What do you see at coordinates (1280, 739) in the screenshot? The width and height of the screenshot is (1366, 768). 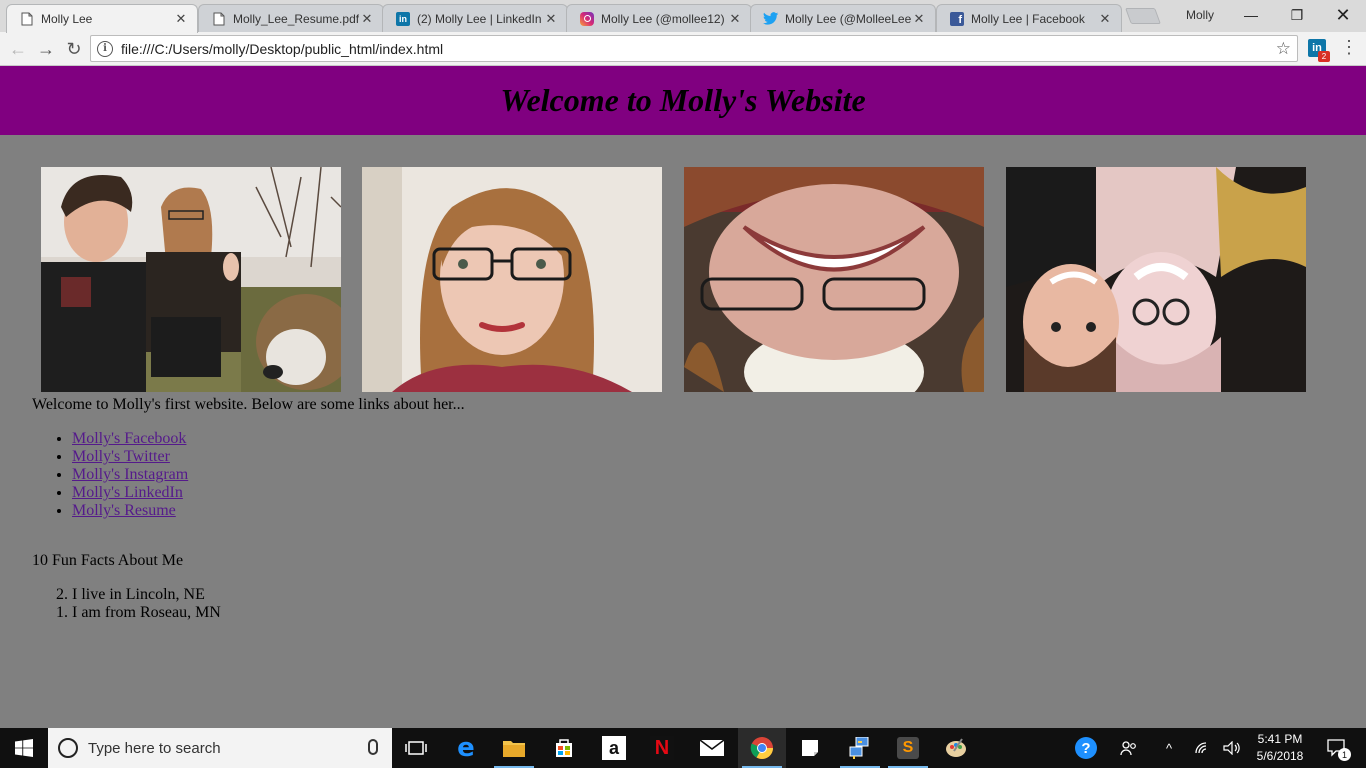 I see `clock-time: 5:41 PM` at bounding box center [1280, 739].